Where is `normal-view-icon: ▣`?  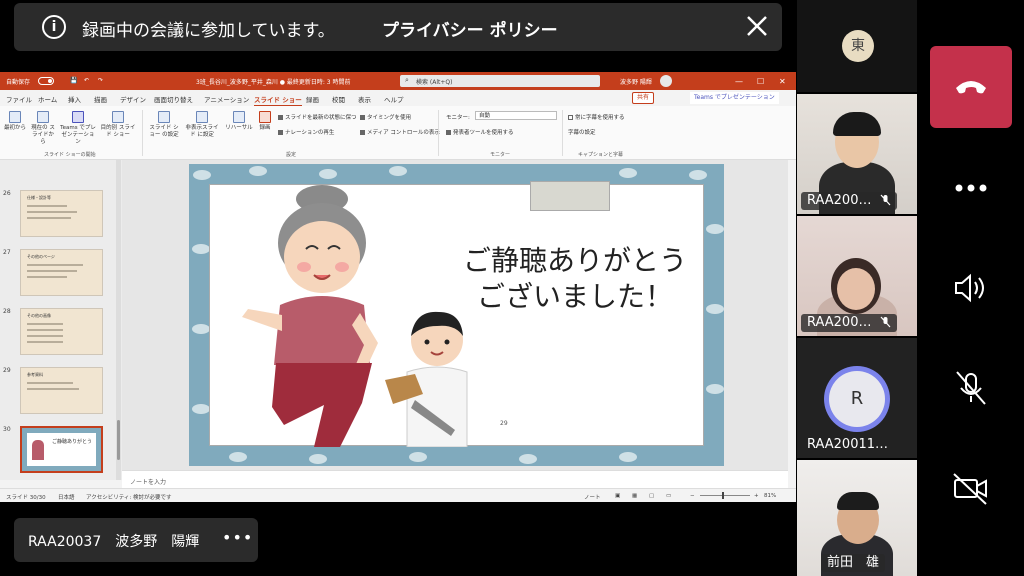
normal-view-icon: ▣ is located at coordinates (617, 496).